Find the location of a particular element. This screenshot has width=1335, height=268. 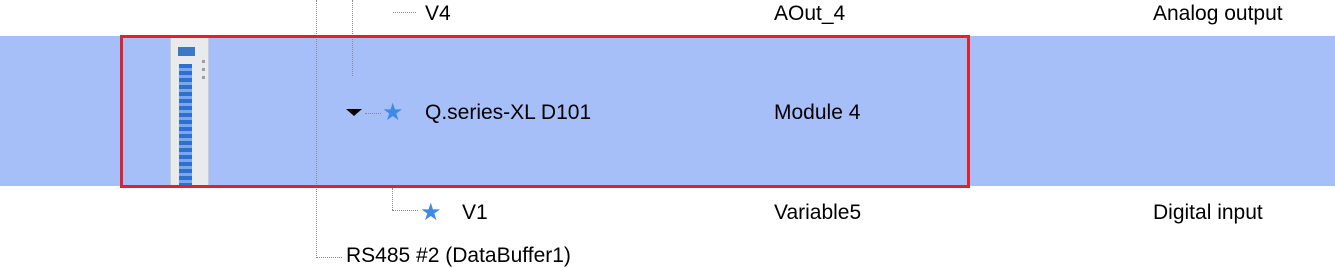

tree-row-v4: V4 AOut_4 Analog output is located at coordinates (667, 18).